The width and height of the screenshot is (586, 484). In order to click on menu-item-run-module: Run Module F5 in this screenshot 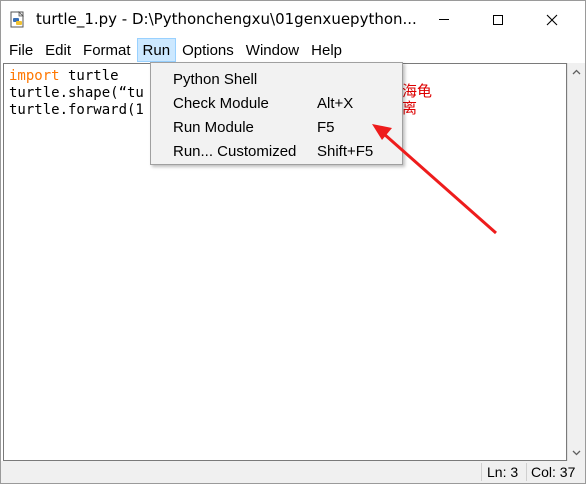, I will do `click(276, 127)`.